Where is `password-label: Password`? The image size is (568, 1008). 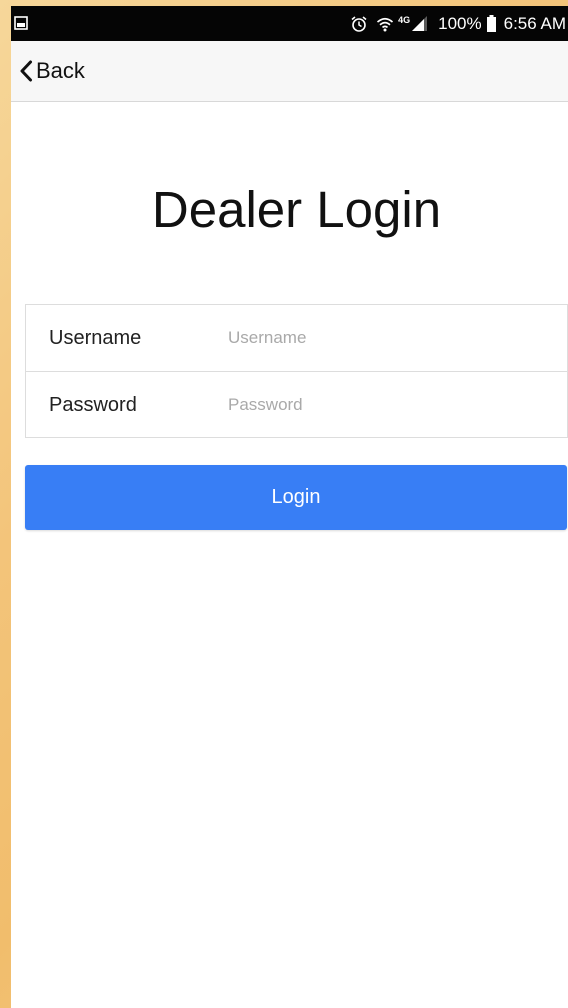
password-label: Password is located at coordinates (93, 404).